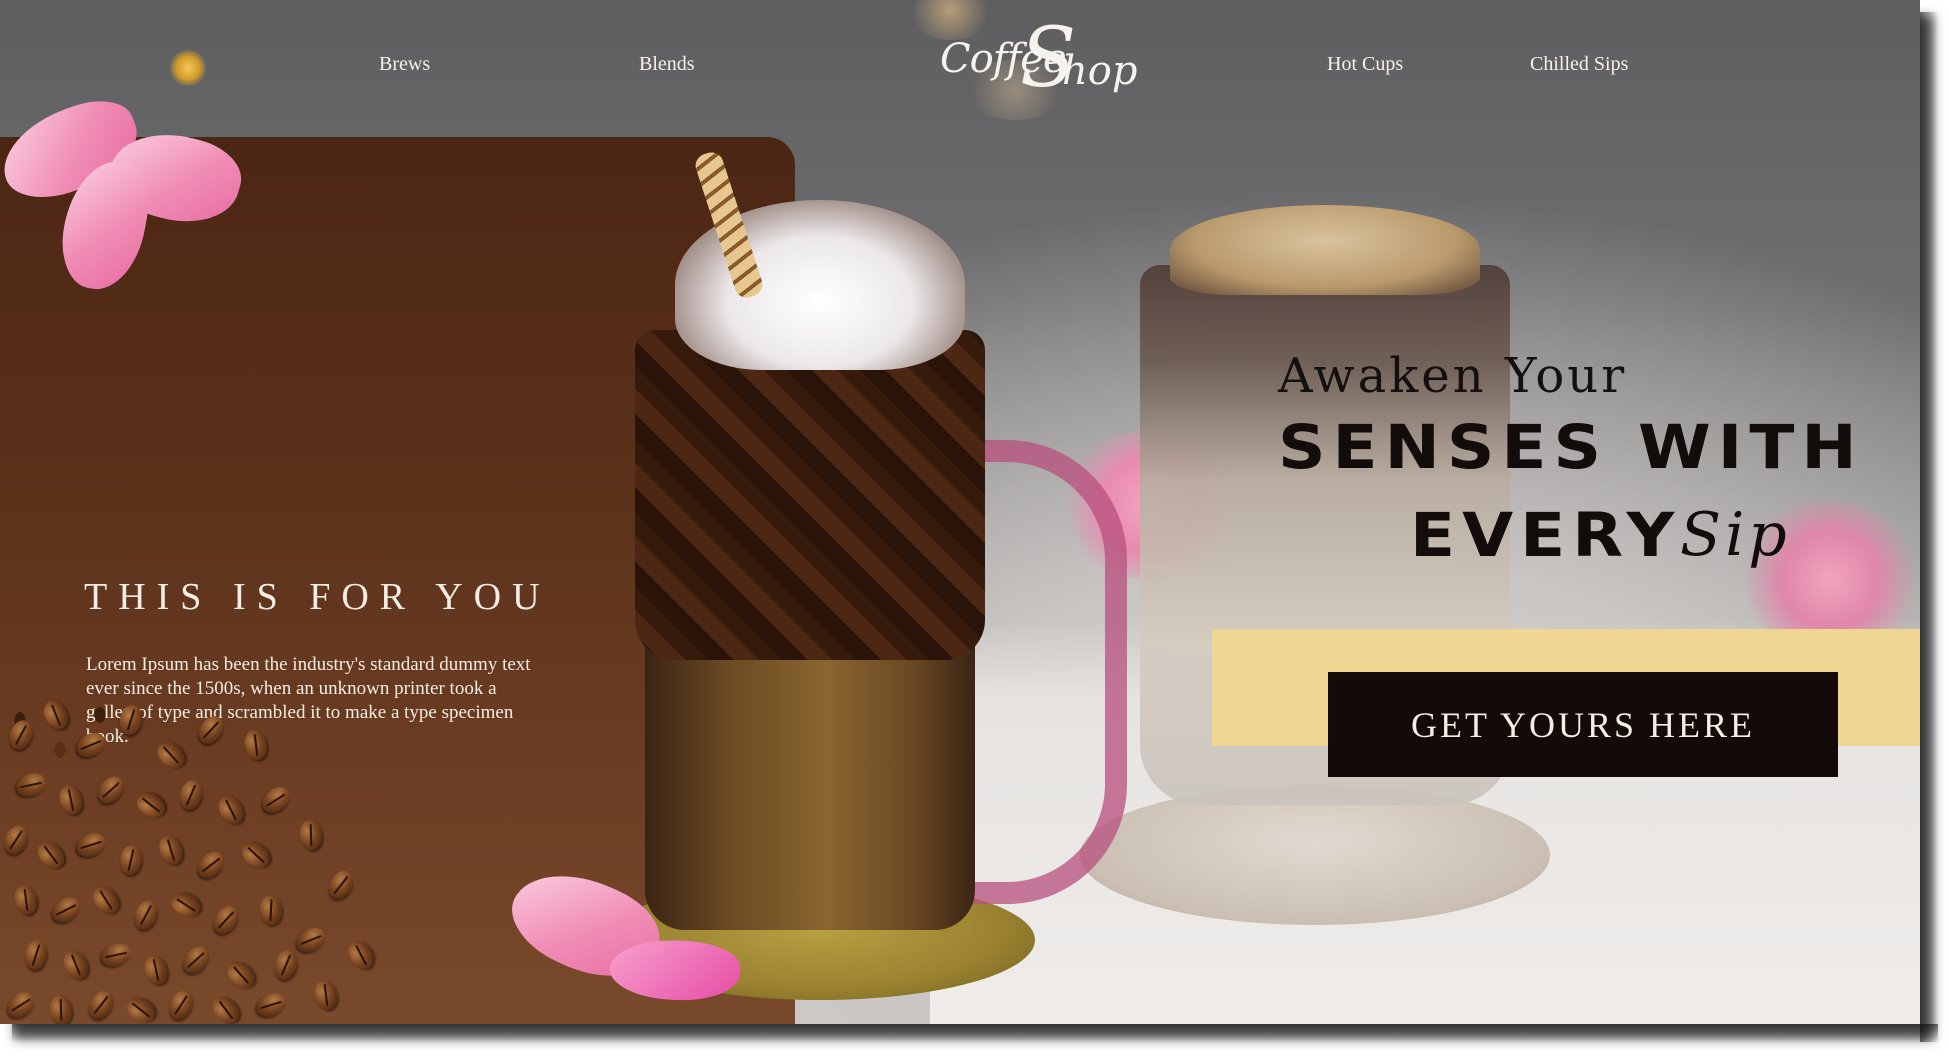 This screenshot has height=1056, width=1949. What do you see at coordinates (1315, 855) in the screenshot?
I see `saucer-image` at bounding box center [1315, 855].